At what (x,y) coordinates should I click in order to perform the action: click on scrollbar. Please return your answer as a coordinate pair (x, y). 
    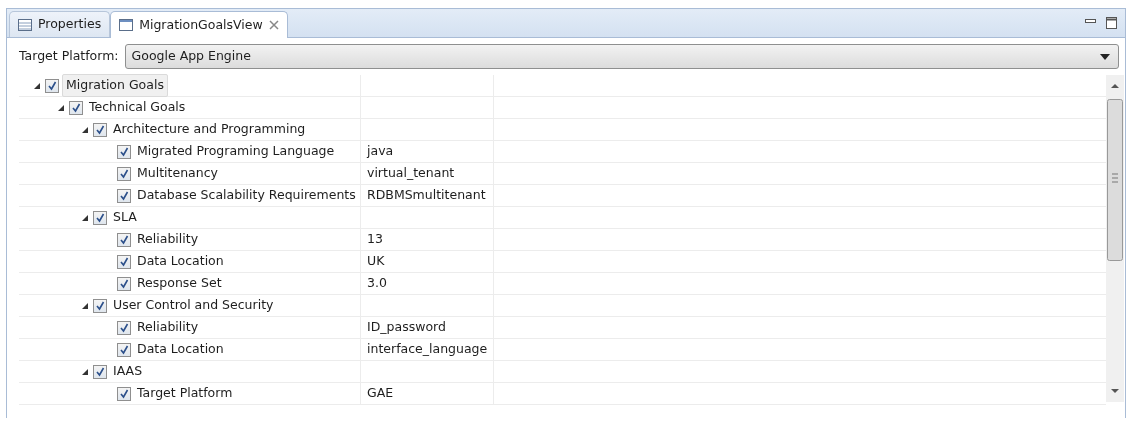
    Looking at the image, I should click on (1115, 238).